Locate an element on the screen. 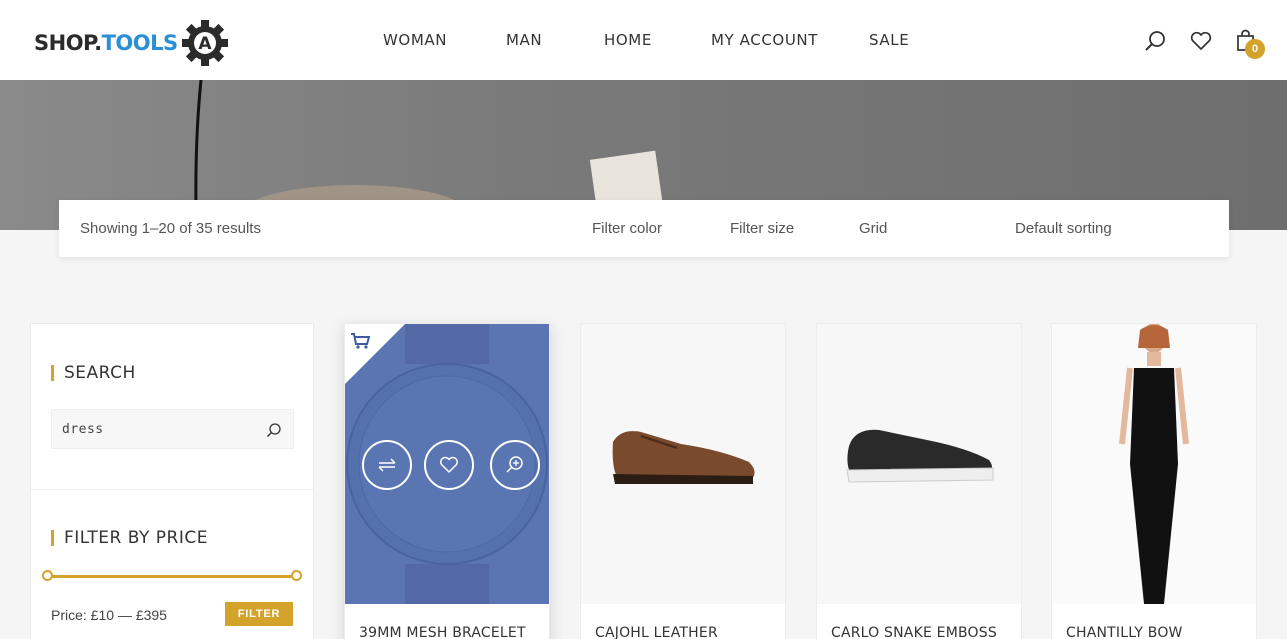 Image resolution: width=1287 pixels, height=639 pixels. black-dress-image is located at coordinates (1154, 464).